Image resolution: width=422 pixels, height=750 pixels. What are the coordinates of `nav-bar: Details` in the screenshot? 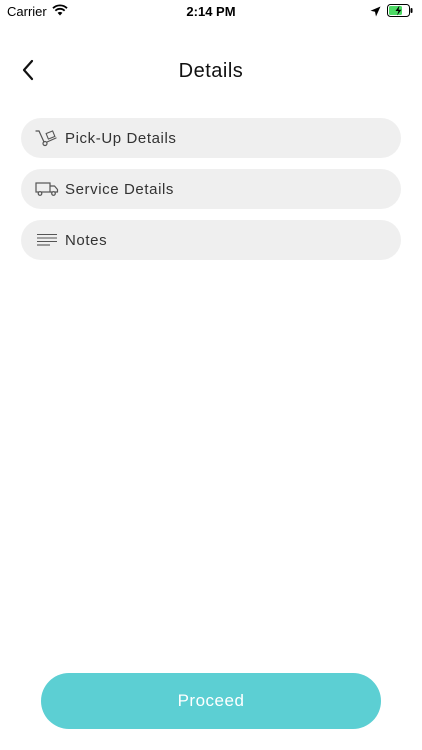 It's located at (211, 72).